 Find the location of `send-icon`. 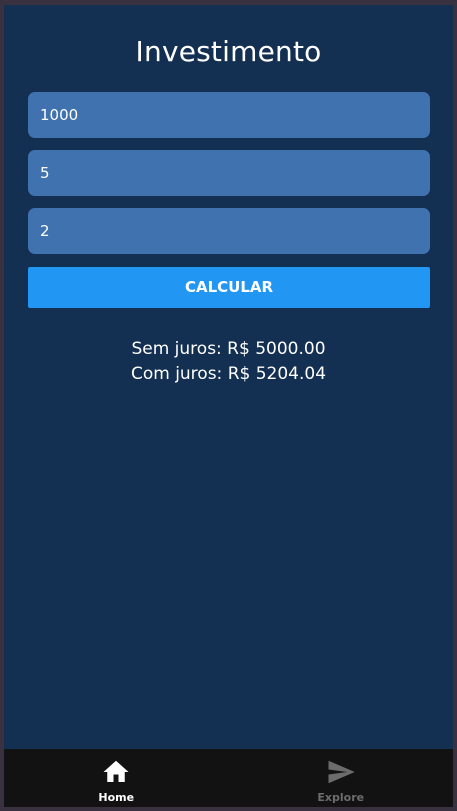

send-icon is located at coordinates (341, 772).